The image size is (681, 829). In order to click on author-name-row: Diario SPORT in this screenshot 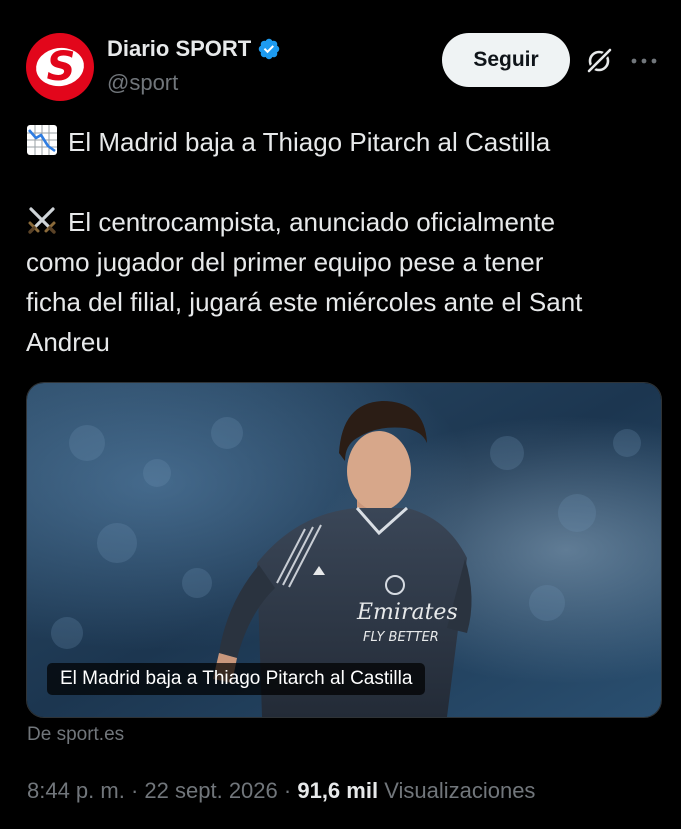, I will do `click(194, 49)`.